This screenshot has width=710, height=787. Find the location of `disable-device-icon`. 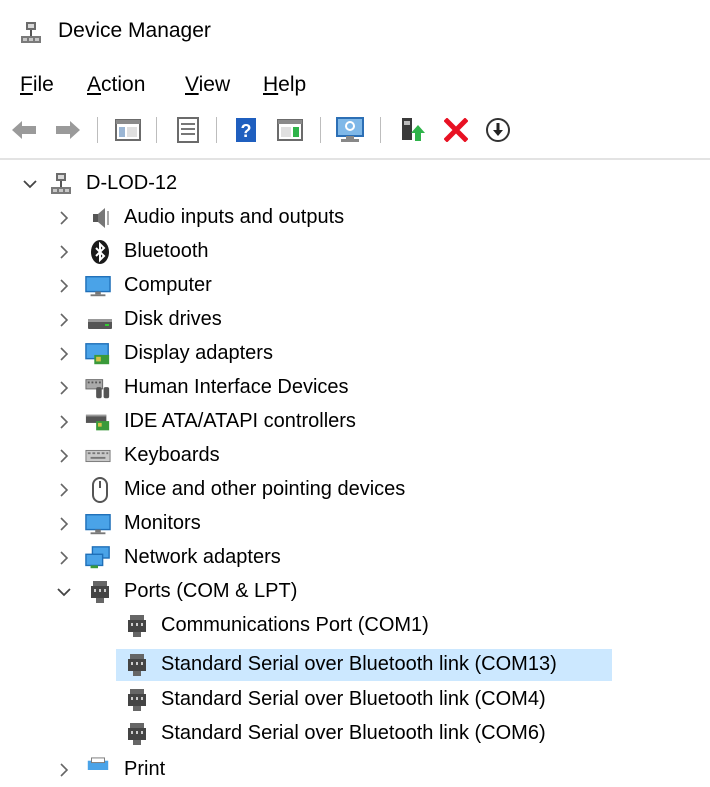

disable-device-icon is located at coordinates (498, 130).